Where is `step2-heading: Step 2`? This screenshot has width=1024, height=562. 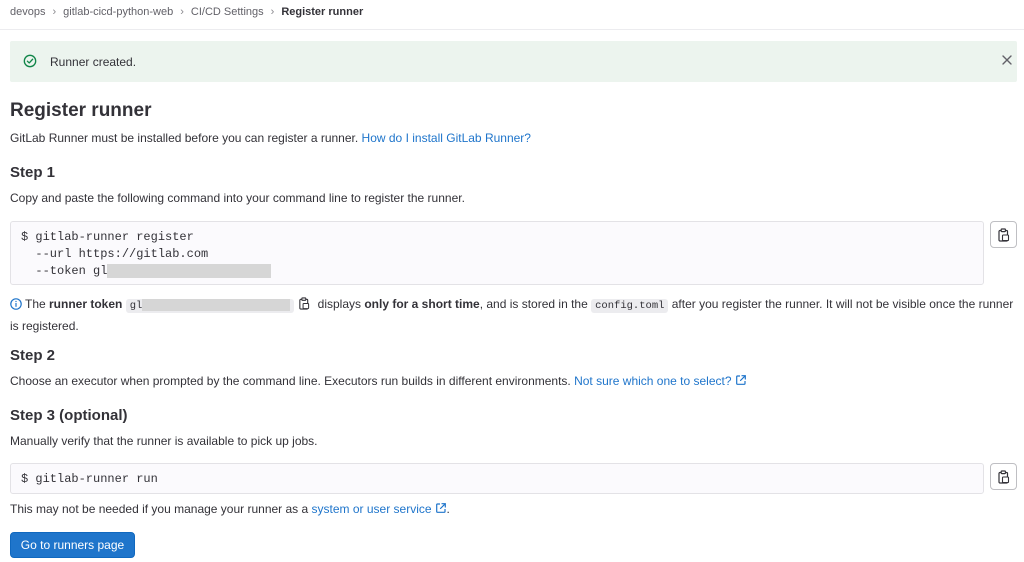
step2-heading: Step 2 is located at coordinates (33, 355).